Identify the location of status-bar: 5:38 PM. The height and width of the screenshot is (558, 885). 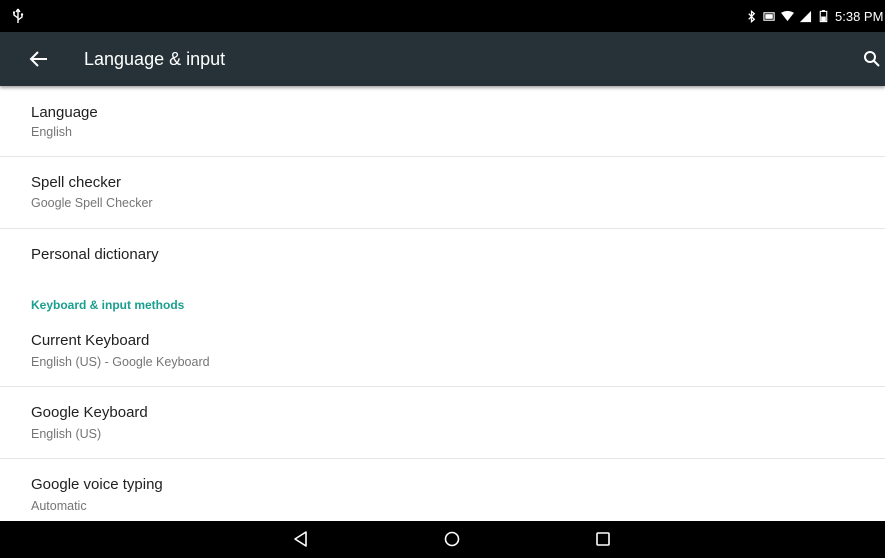
(442, 16).